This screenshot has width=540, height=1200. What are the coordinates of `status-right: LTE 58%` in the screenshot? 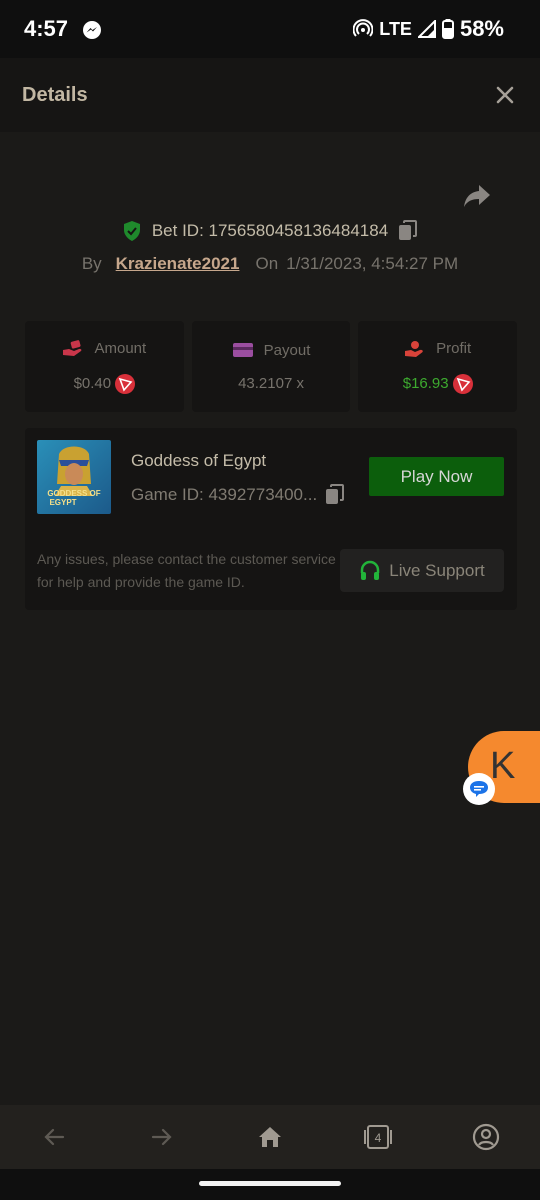 It's located at (428, 29).